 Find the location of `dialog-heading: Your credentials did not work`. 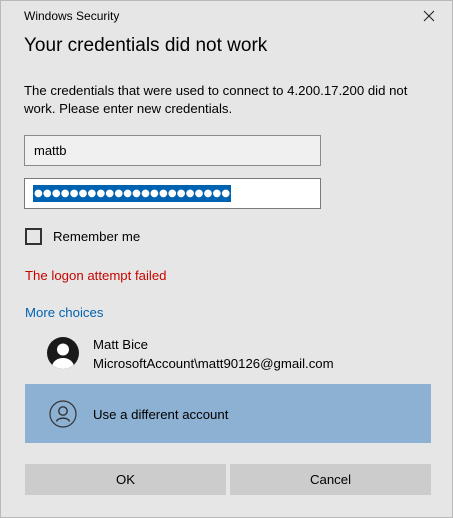

dialog-heading: Your credentials did not work is located at coordinates (146, 45).